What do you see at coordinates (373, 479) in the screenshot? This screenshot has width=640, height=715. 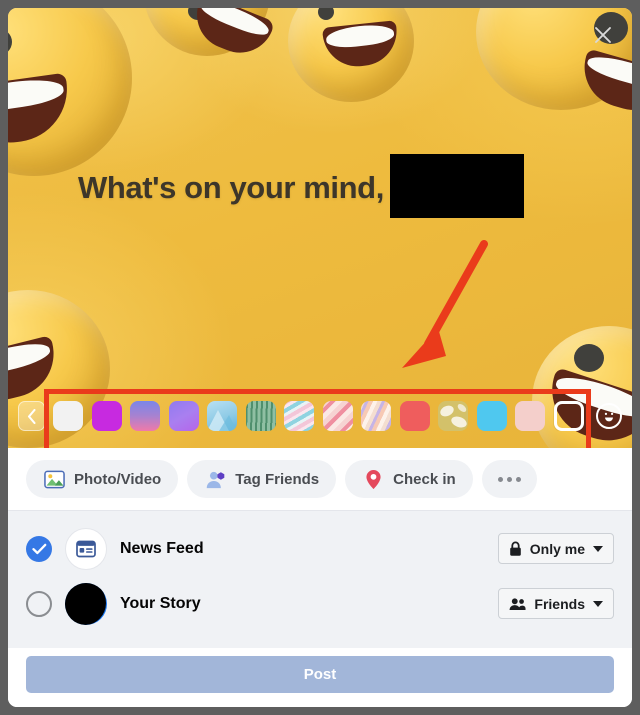 I see `location-pin-icon` at bounding box center [373, 479].